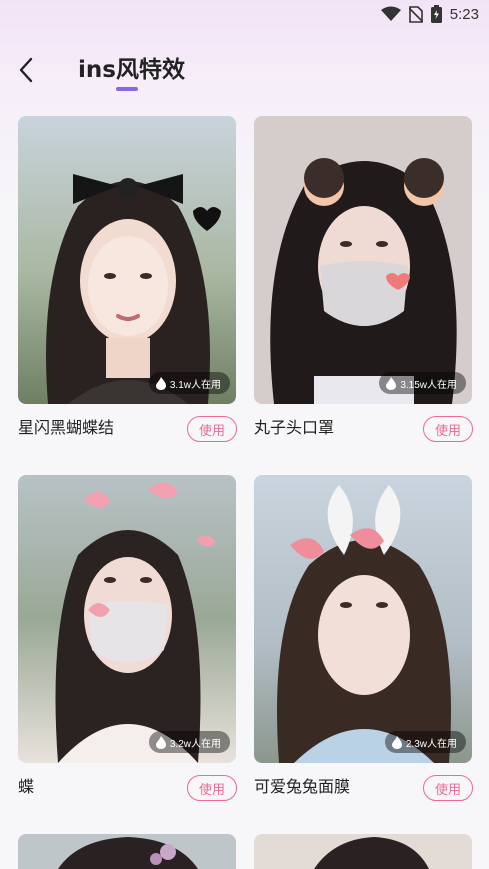 This screenshot has width=489, height=869. I want to click on usage-badge: 2.3w人在用, so click(425, 742).